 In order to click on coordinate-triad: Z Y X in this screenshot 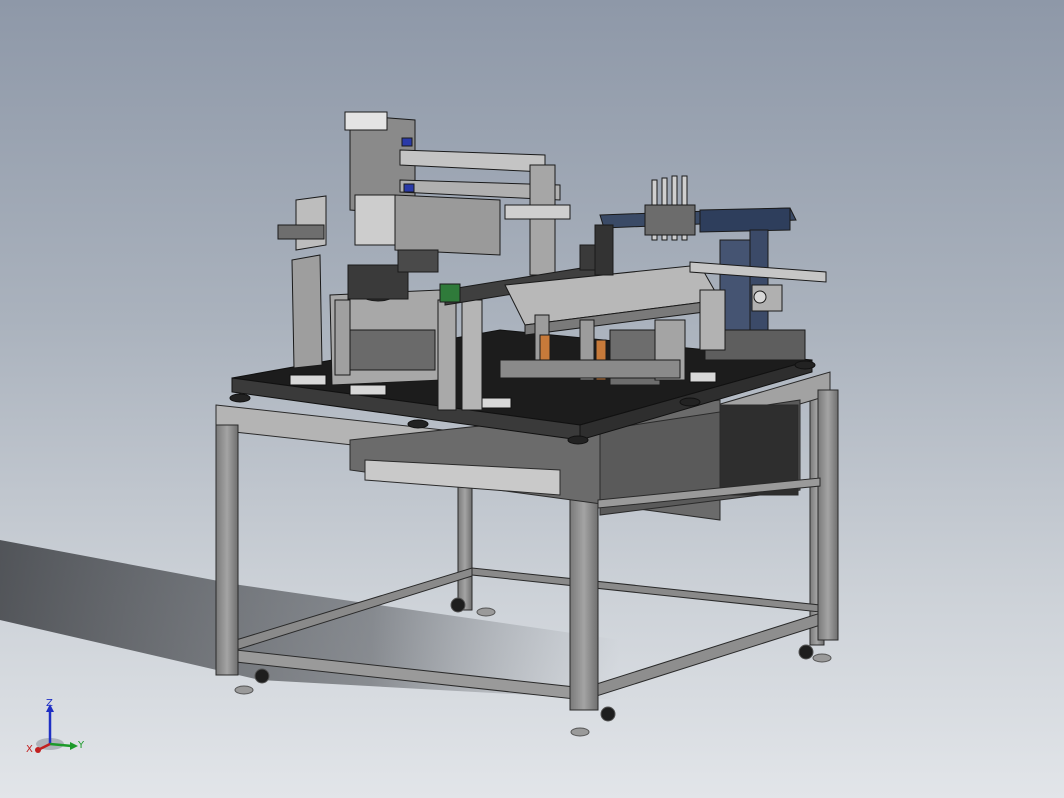, I will do `click(55, 726)`.